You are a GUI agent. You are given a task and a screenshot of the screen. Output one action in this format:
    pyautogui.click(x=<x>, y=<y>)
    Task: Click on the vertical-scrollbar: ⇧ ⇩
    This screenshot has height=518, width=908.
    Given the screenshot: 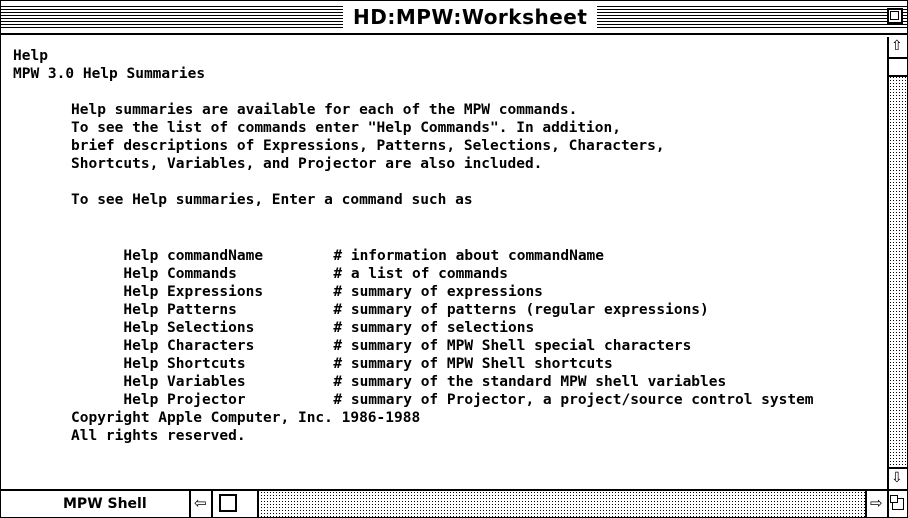 What is the action you would take?
    pyautogui.click(x=897, y=263)
    